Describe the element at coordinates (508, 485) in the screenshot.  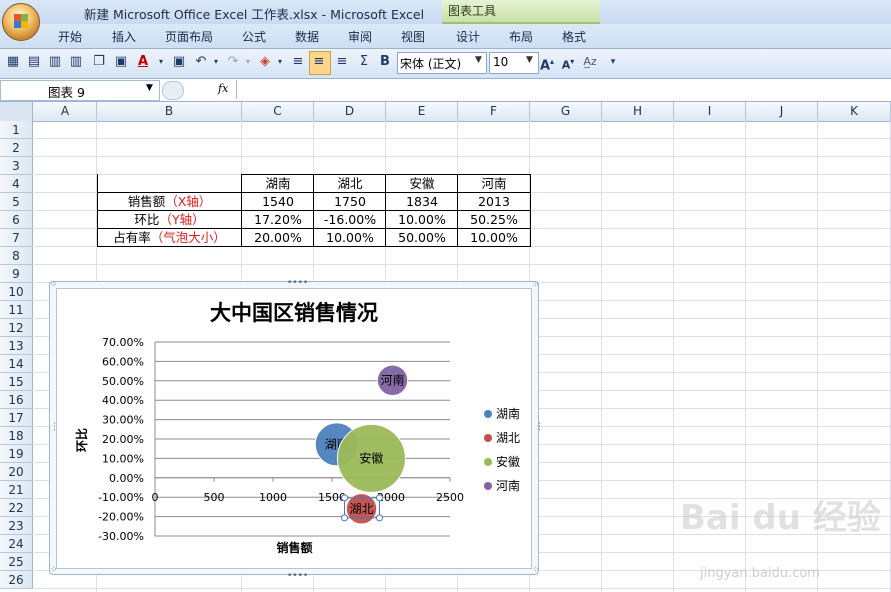
I see `legend-item: 河南` at that location.